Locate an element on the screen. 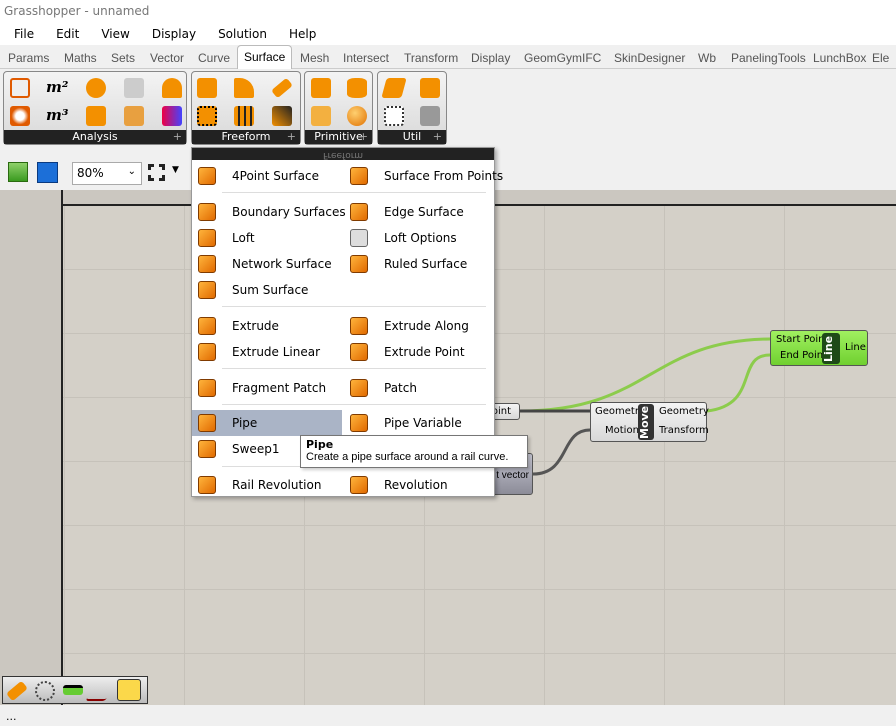  menu-item-surface-from-points: Surface From Points is located at coordinates (423, 176).